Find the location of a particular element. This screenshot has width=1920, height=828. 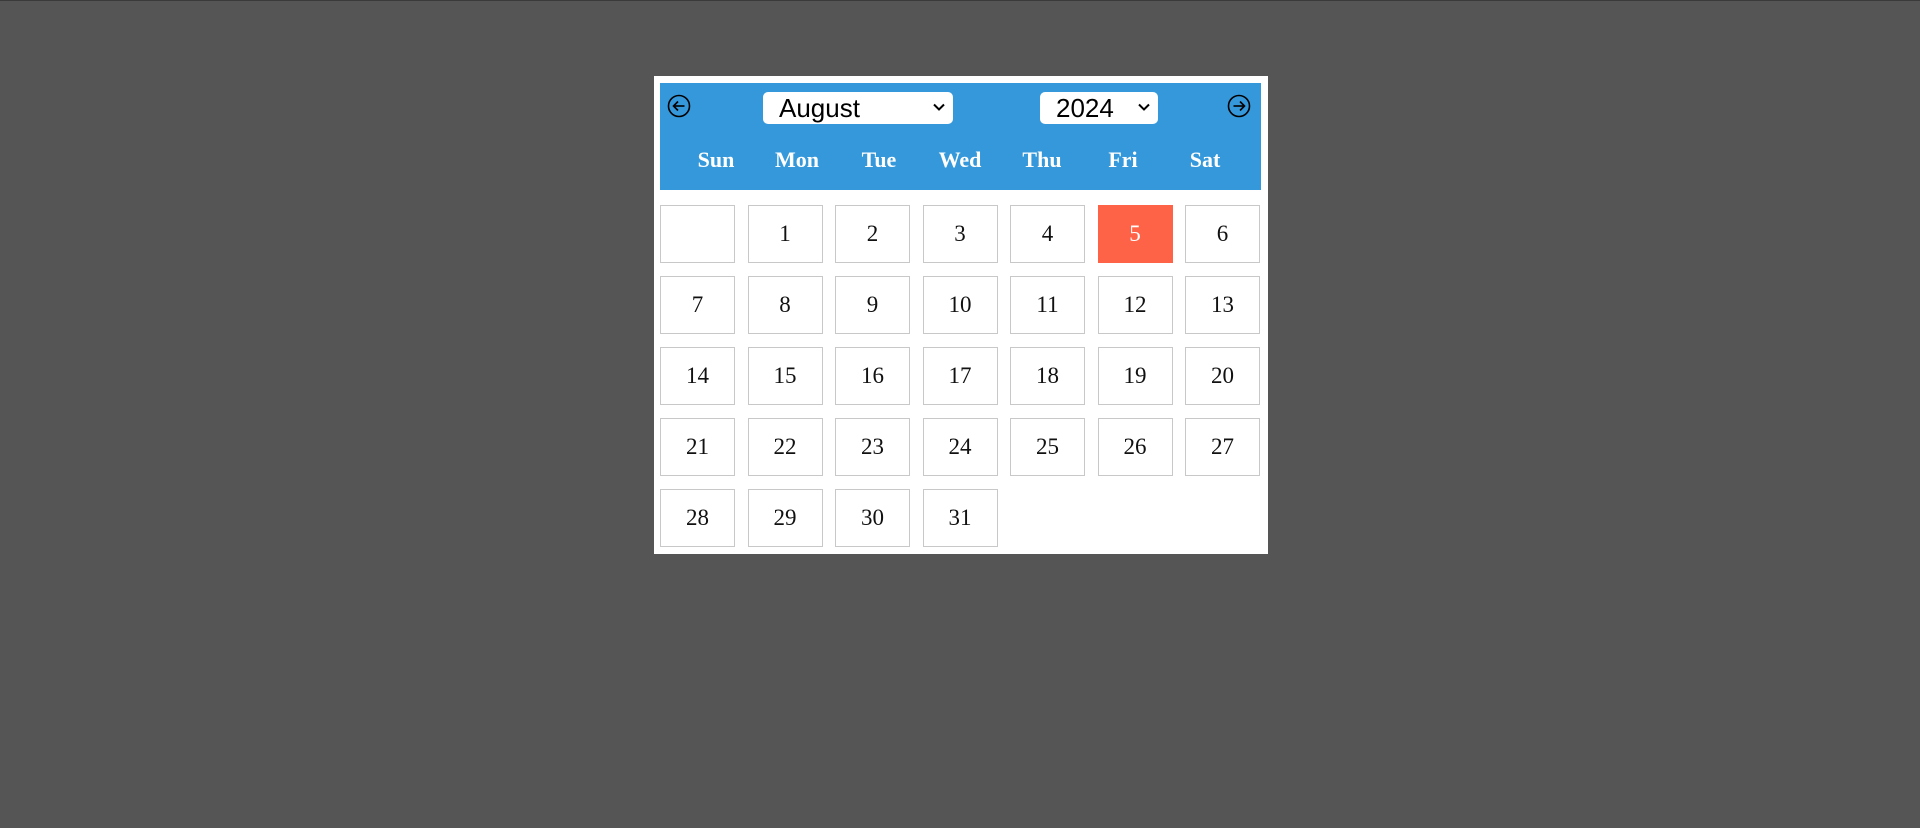

day-cell: 17 is located at coordinates (960, 376).